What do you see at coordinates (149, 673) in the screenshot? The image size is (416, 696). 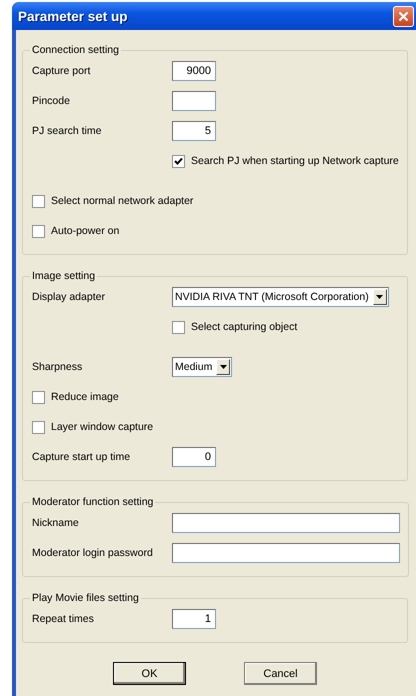 I see `dialog-button: OK` at bounding box center [149, 673].